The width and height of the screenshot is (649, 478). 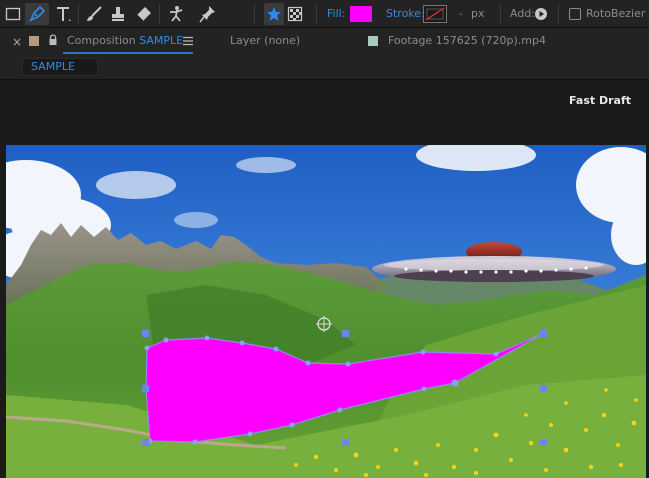 I want to click on pin-tool-icon, so click(x=207, y=14).